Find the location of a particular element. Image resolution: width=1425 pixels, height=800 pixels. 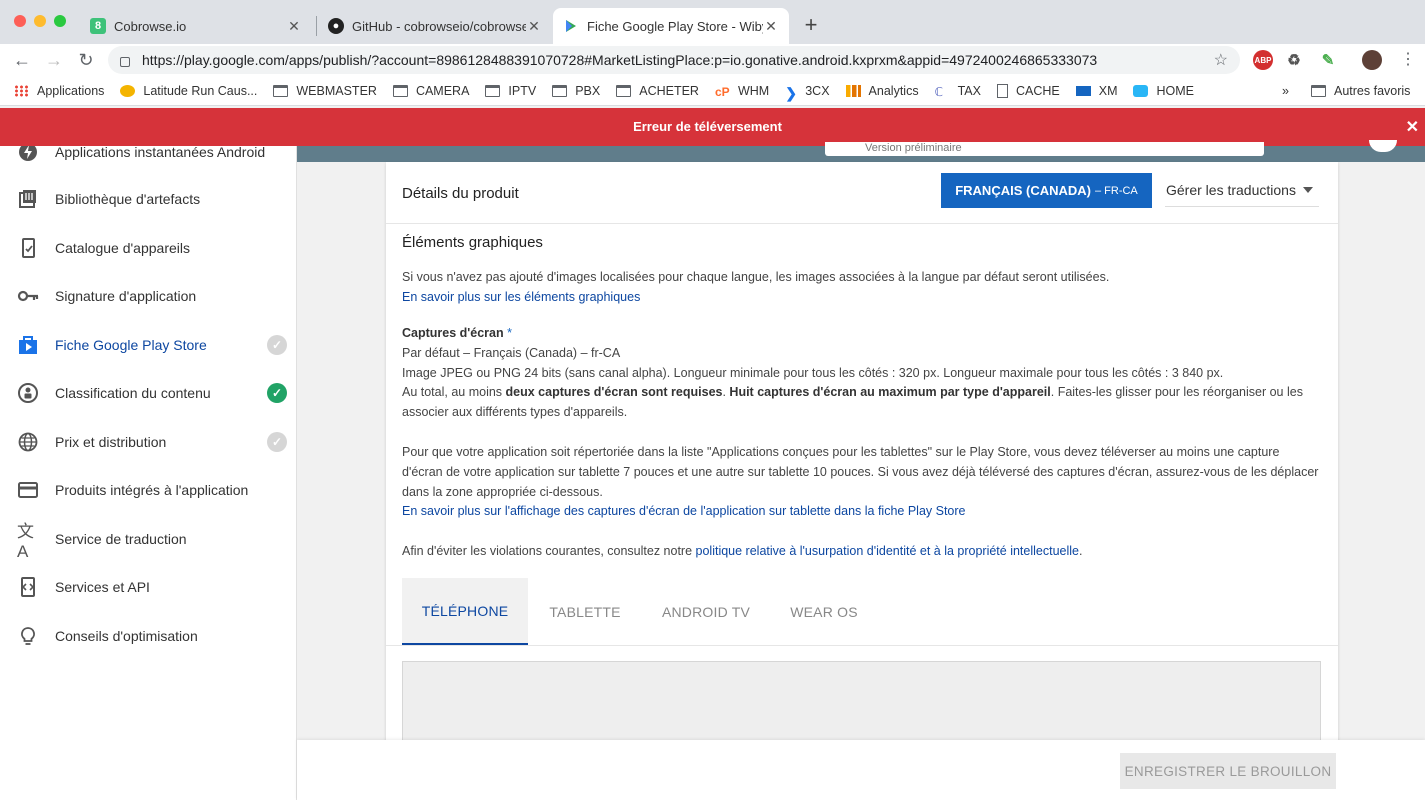

browser-tab-play-store: Fiche Google Play Store - Wiby ✕ is located at coordinates (671, 26).